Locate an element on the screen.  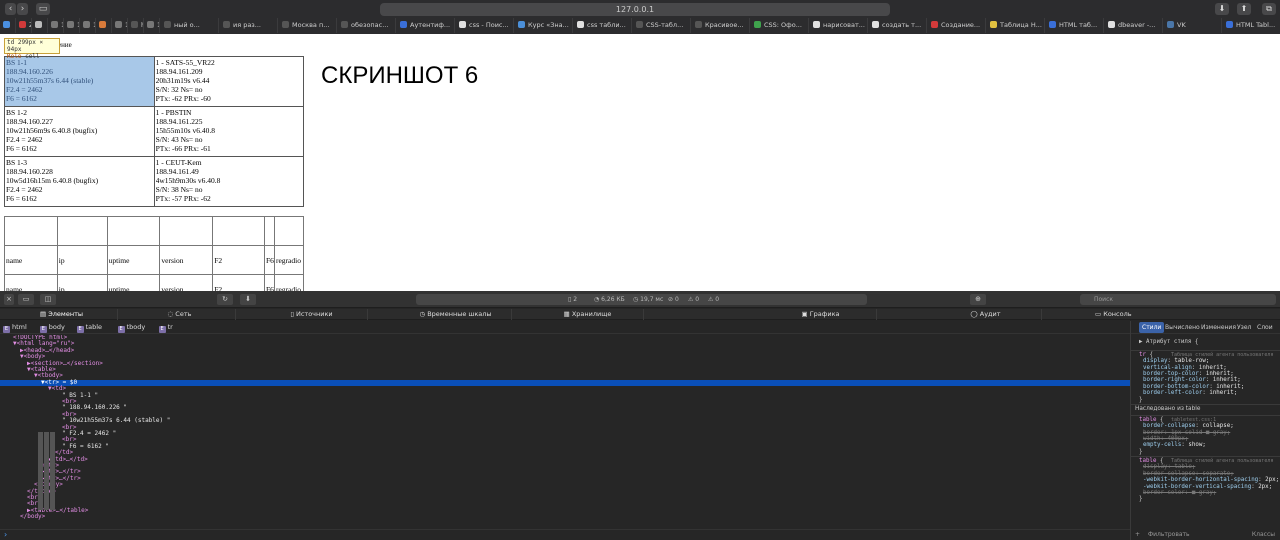
address-bar: 127.0.0.1 is located at coordinates (635, 9).